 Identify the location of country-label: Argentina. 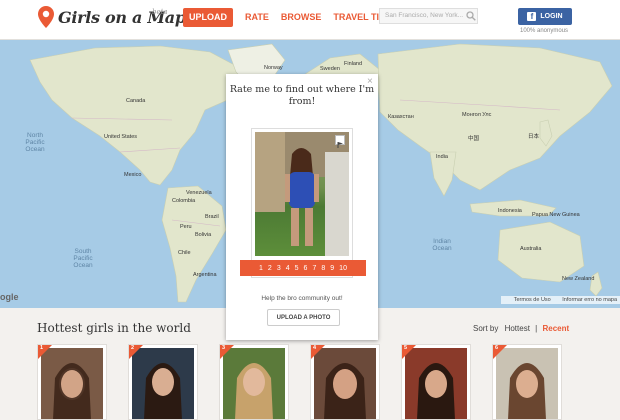
(205, 275).